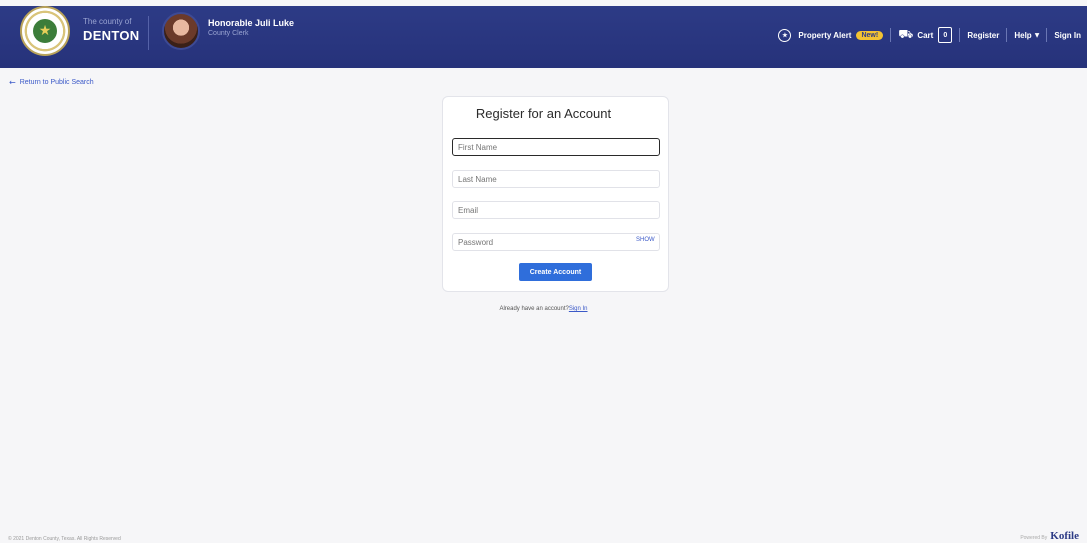 The image size is (1087, 543). I want to click on signin-prompt-link: Sign In, so click(578, 309).